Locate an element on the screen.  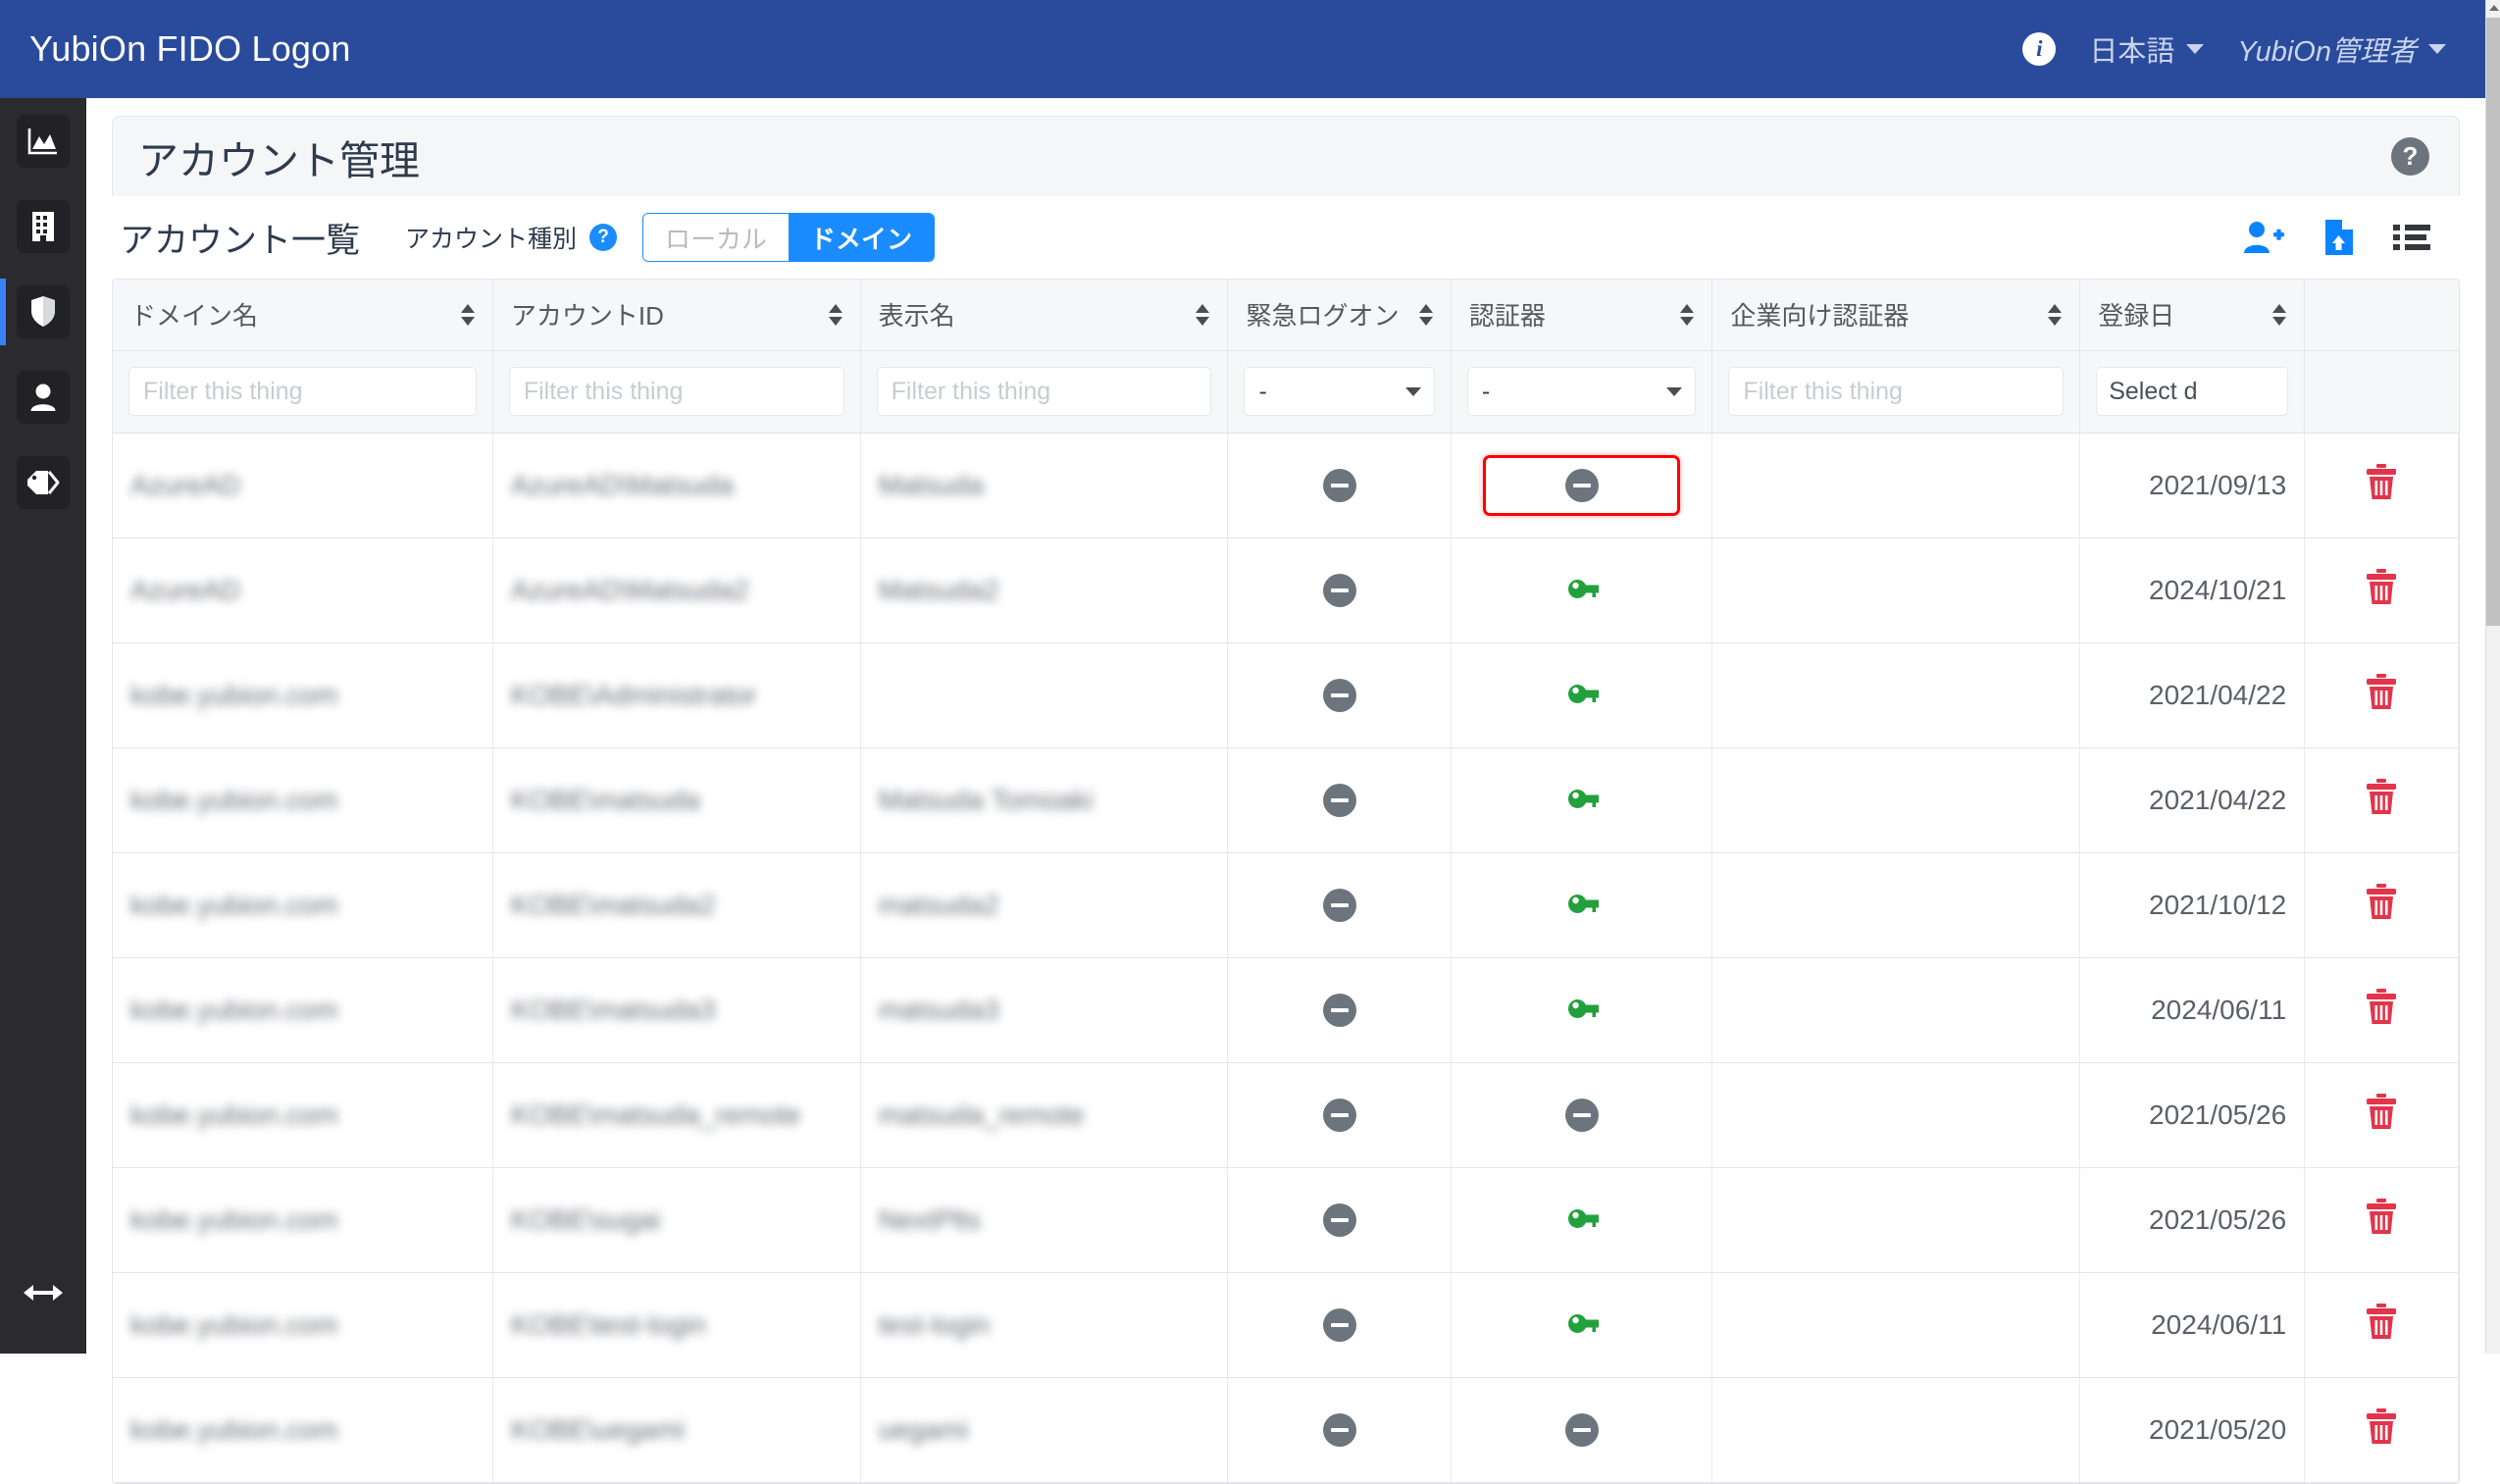
sidebar-item-accounts is located at coordinates (43, 397).